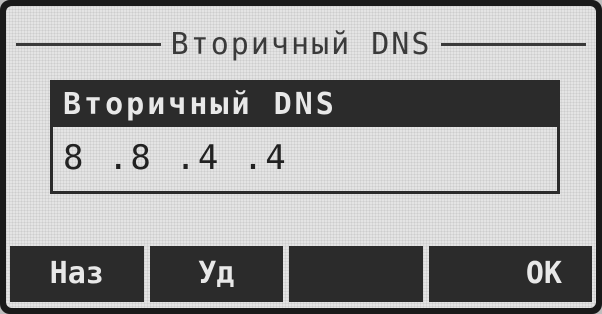  I want to click on title-bar: Вторичный DNS, so click(301, 44).